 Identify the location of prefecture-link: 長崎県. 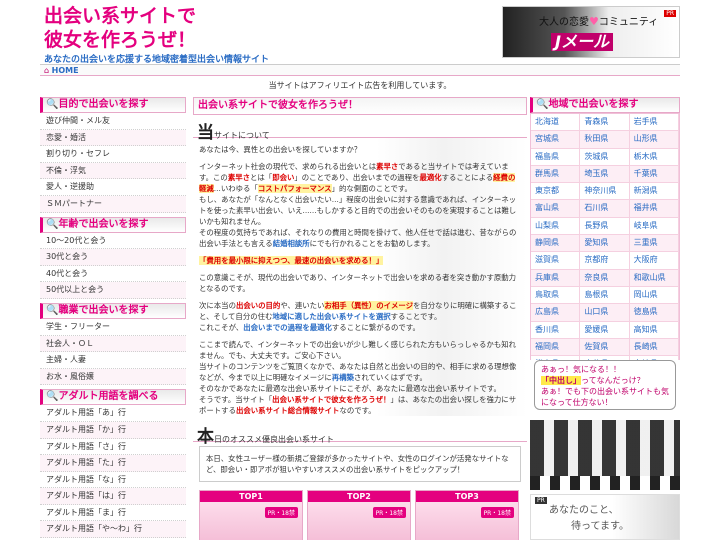
(654, 347).